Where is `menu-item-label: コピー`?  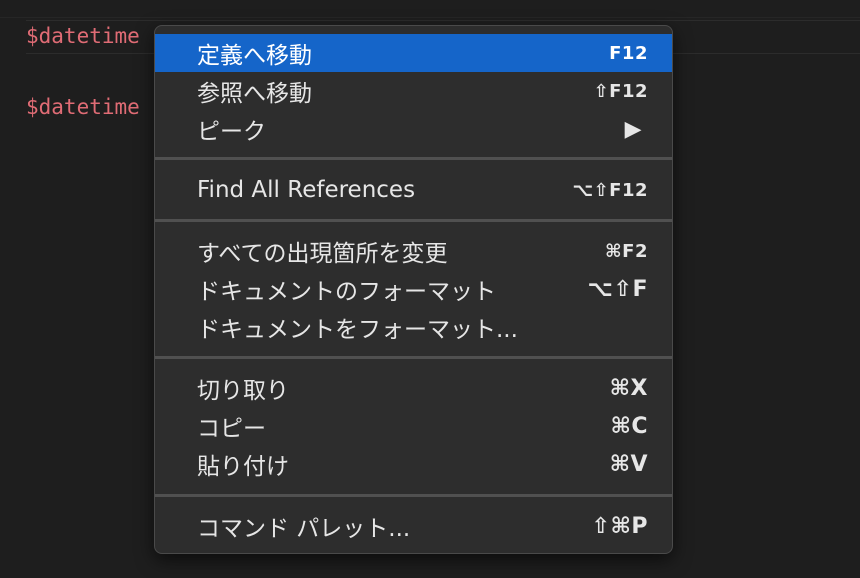
menu-item-label: コピー is located at coordinates (231, 429).